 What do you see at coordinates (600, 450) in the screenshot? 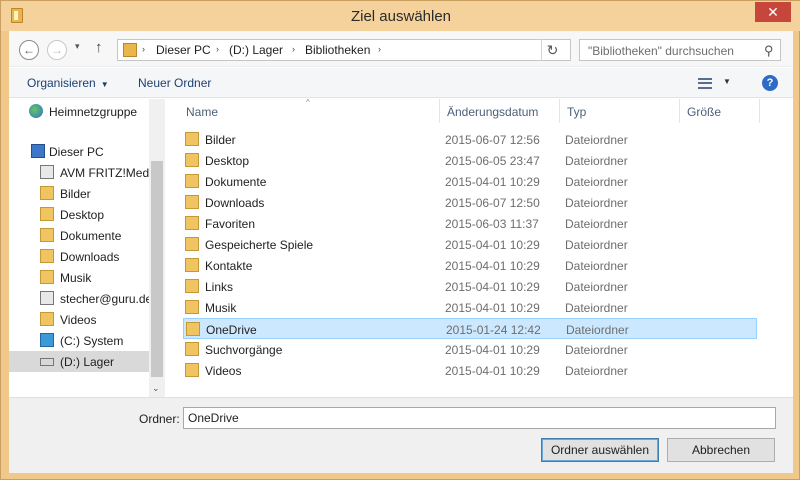
I see `select-folder-button: Ordner auswählen` at bounding box center [600, 450].